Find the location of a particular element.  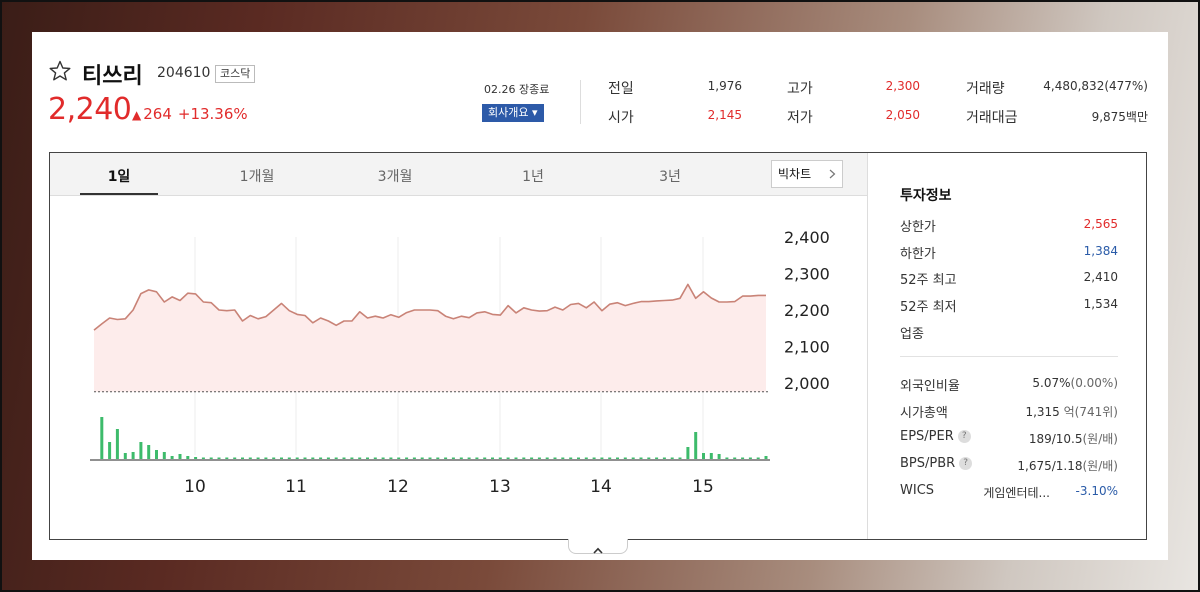

eps-per-number: 189/10.5 is located at coordinates (1055, 439).